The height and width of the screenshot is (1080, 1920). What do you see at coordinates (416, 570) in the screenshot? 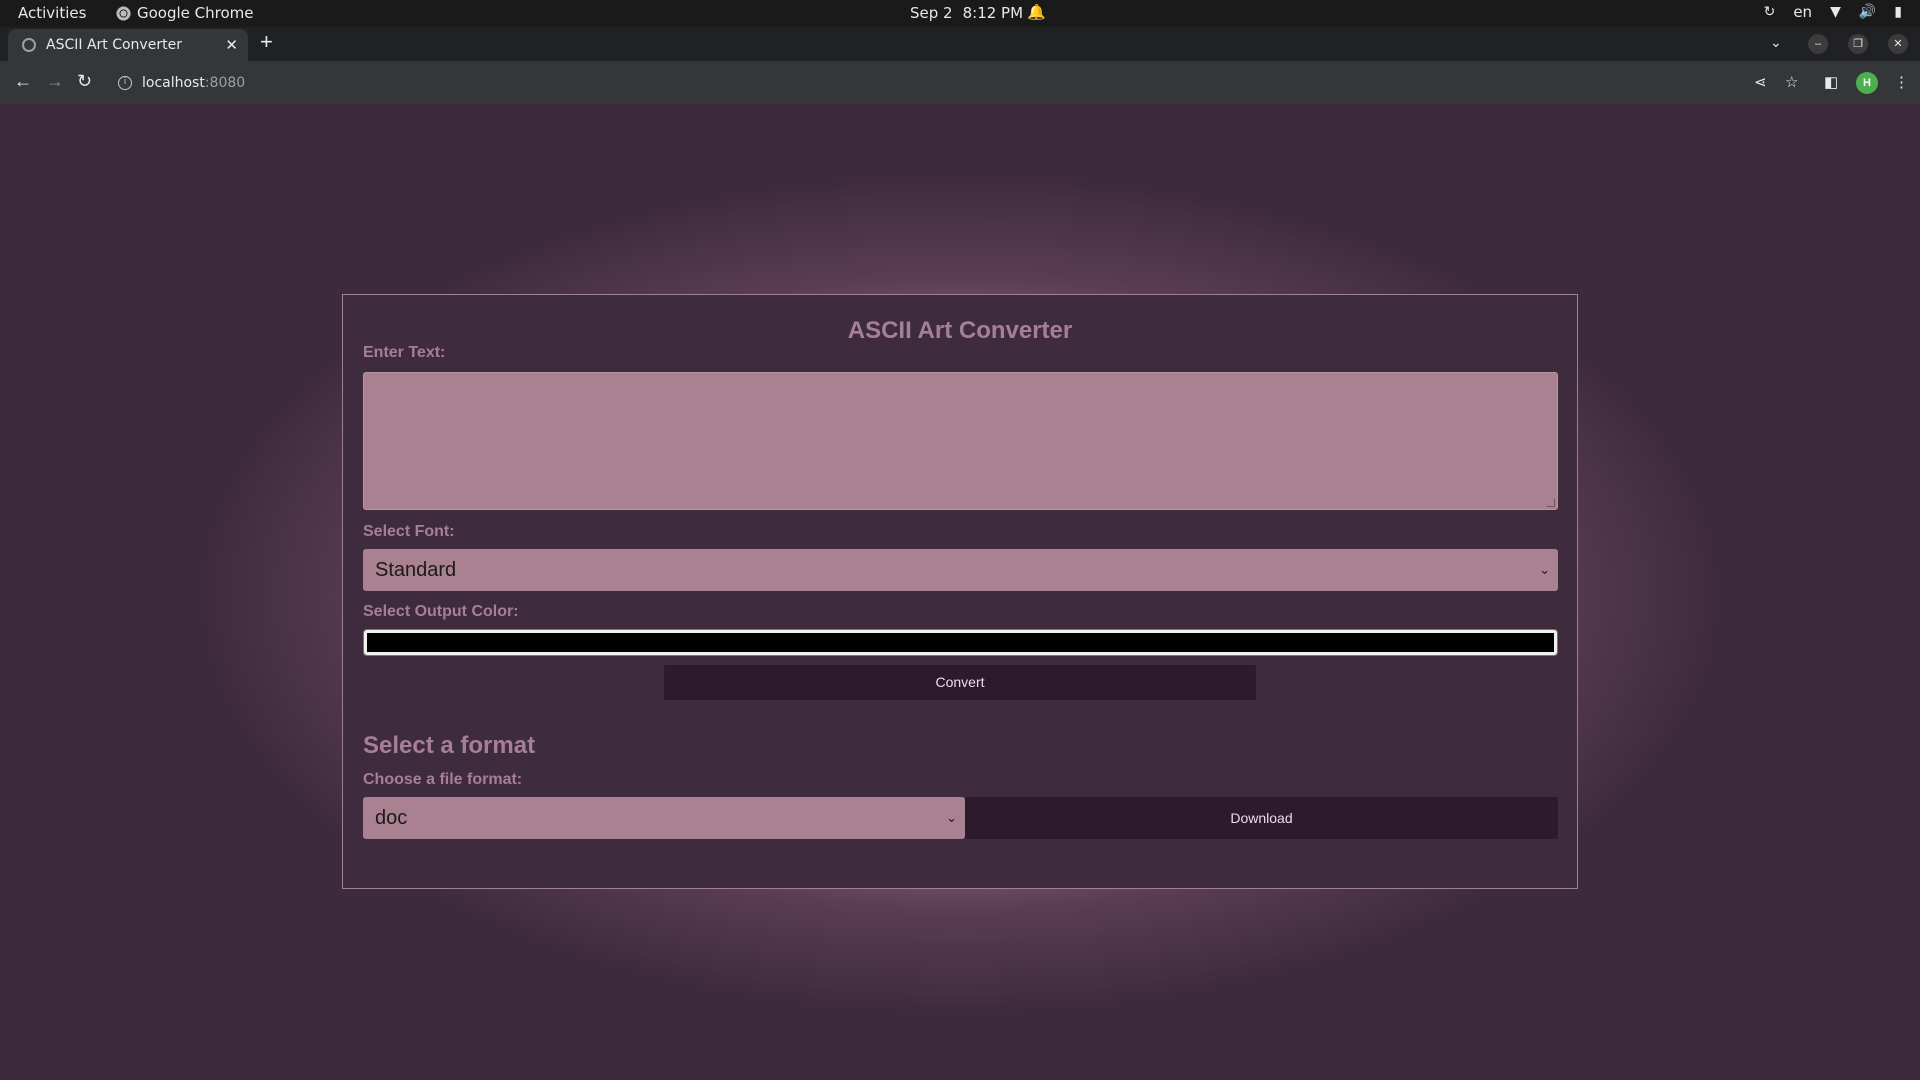
I see `font-select-value: Standard` at bounding box center [416, 570].